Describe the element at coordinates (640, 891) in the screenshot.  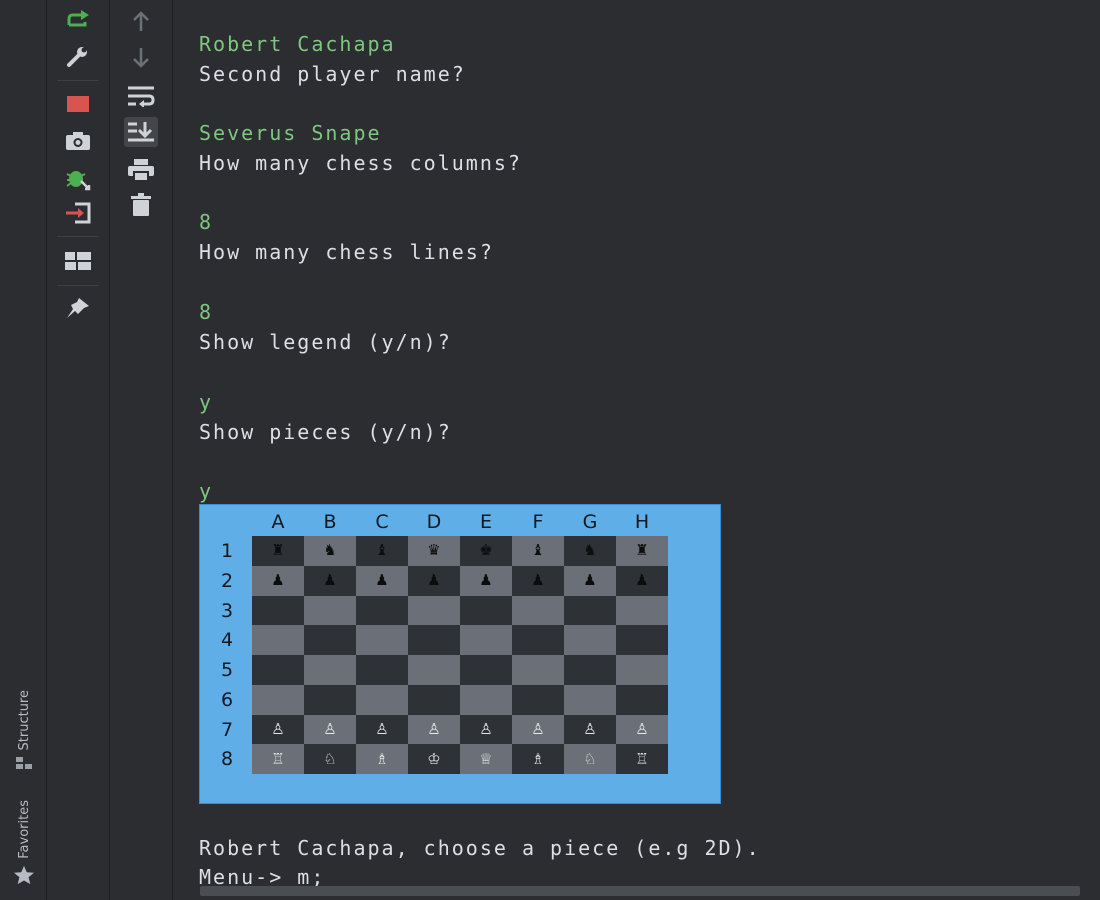
I see `horizontal-scrollbar` at that location.